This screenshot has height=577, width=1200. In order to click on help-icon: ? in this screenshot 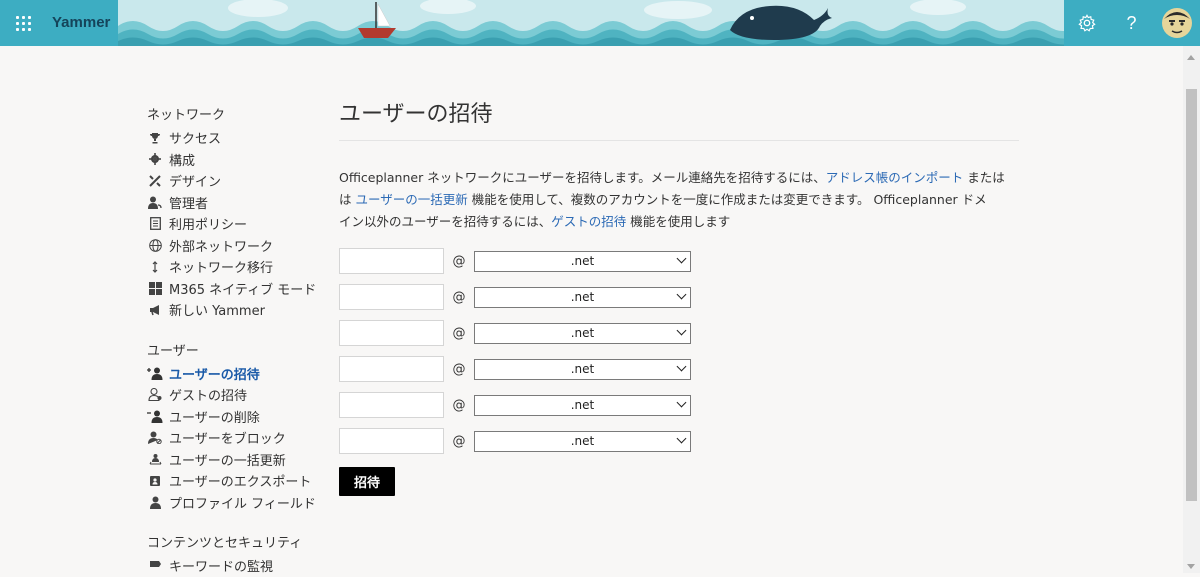, I will do `click(1131, 22)`.